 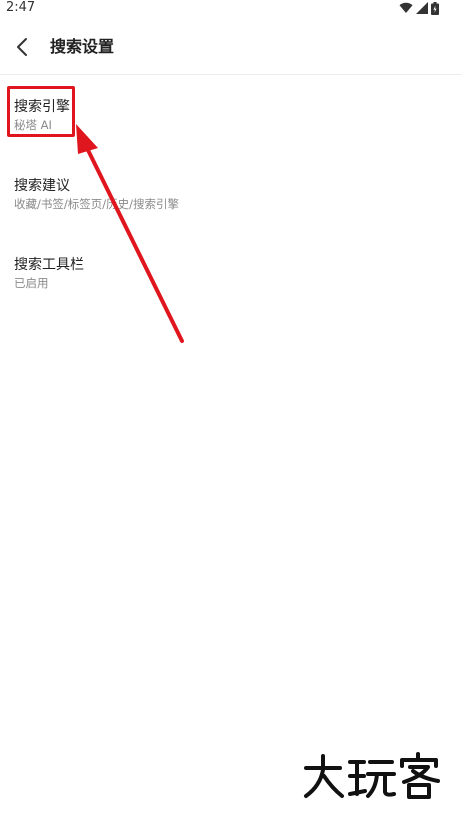 I want to click on status-icons, so click(x=419, y=8).